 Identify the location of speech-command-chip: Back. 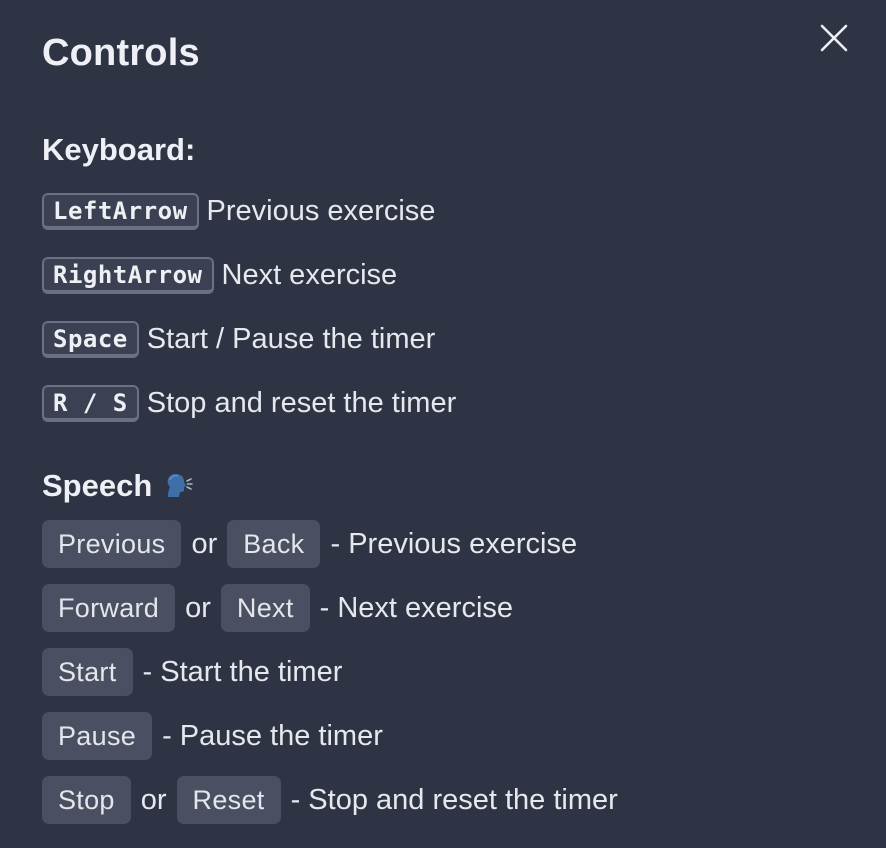
(274, 544).